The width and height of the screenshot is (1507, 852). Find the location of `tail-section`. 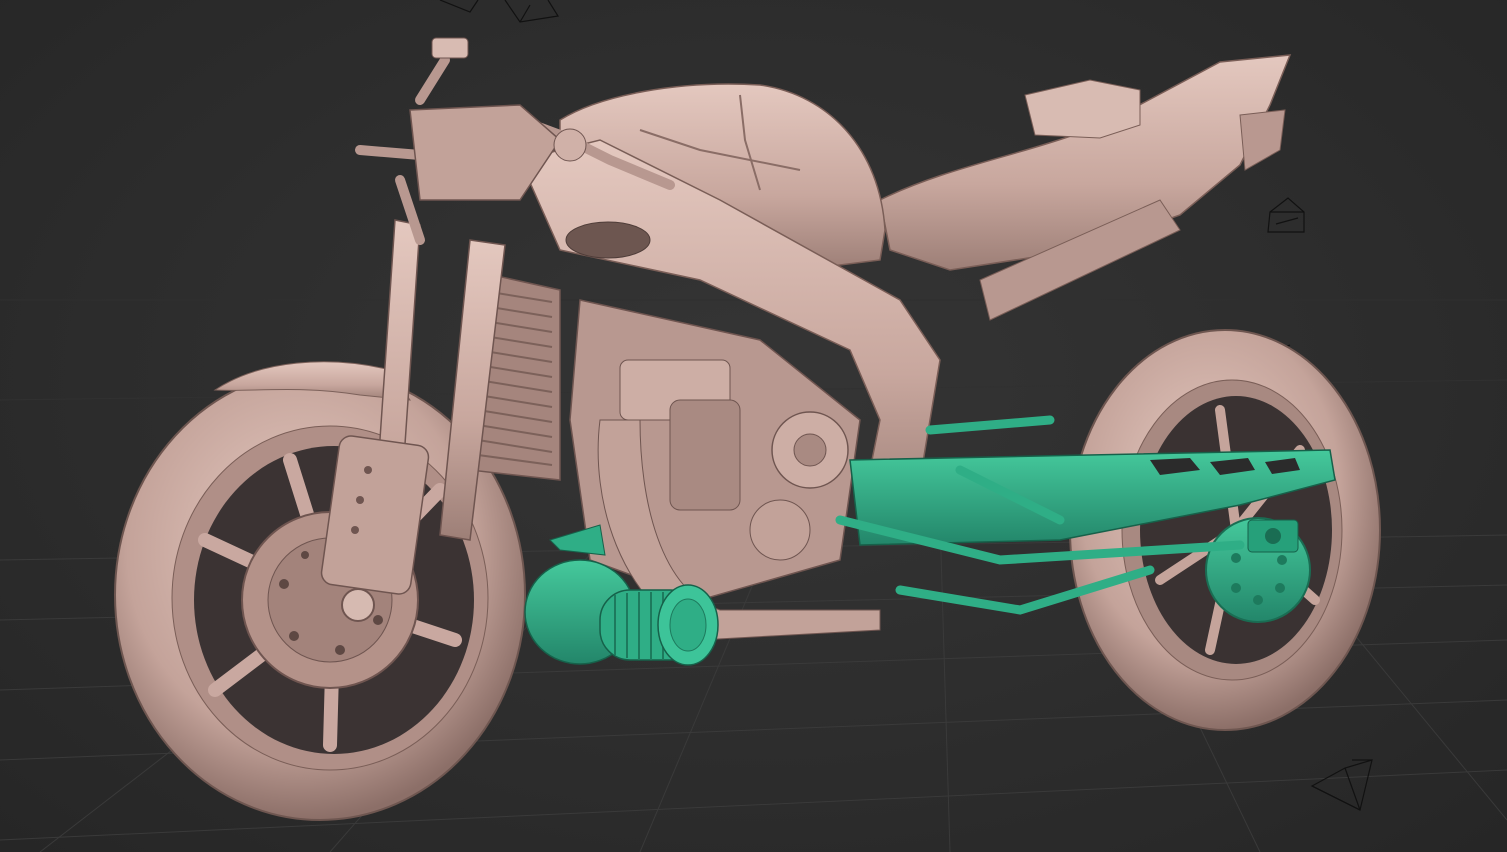

tail-section is located at coordinates (1085, 187).